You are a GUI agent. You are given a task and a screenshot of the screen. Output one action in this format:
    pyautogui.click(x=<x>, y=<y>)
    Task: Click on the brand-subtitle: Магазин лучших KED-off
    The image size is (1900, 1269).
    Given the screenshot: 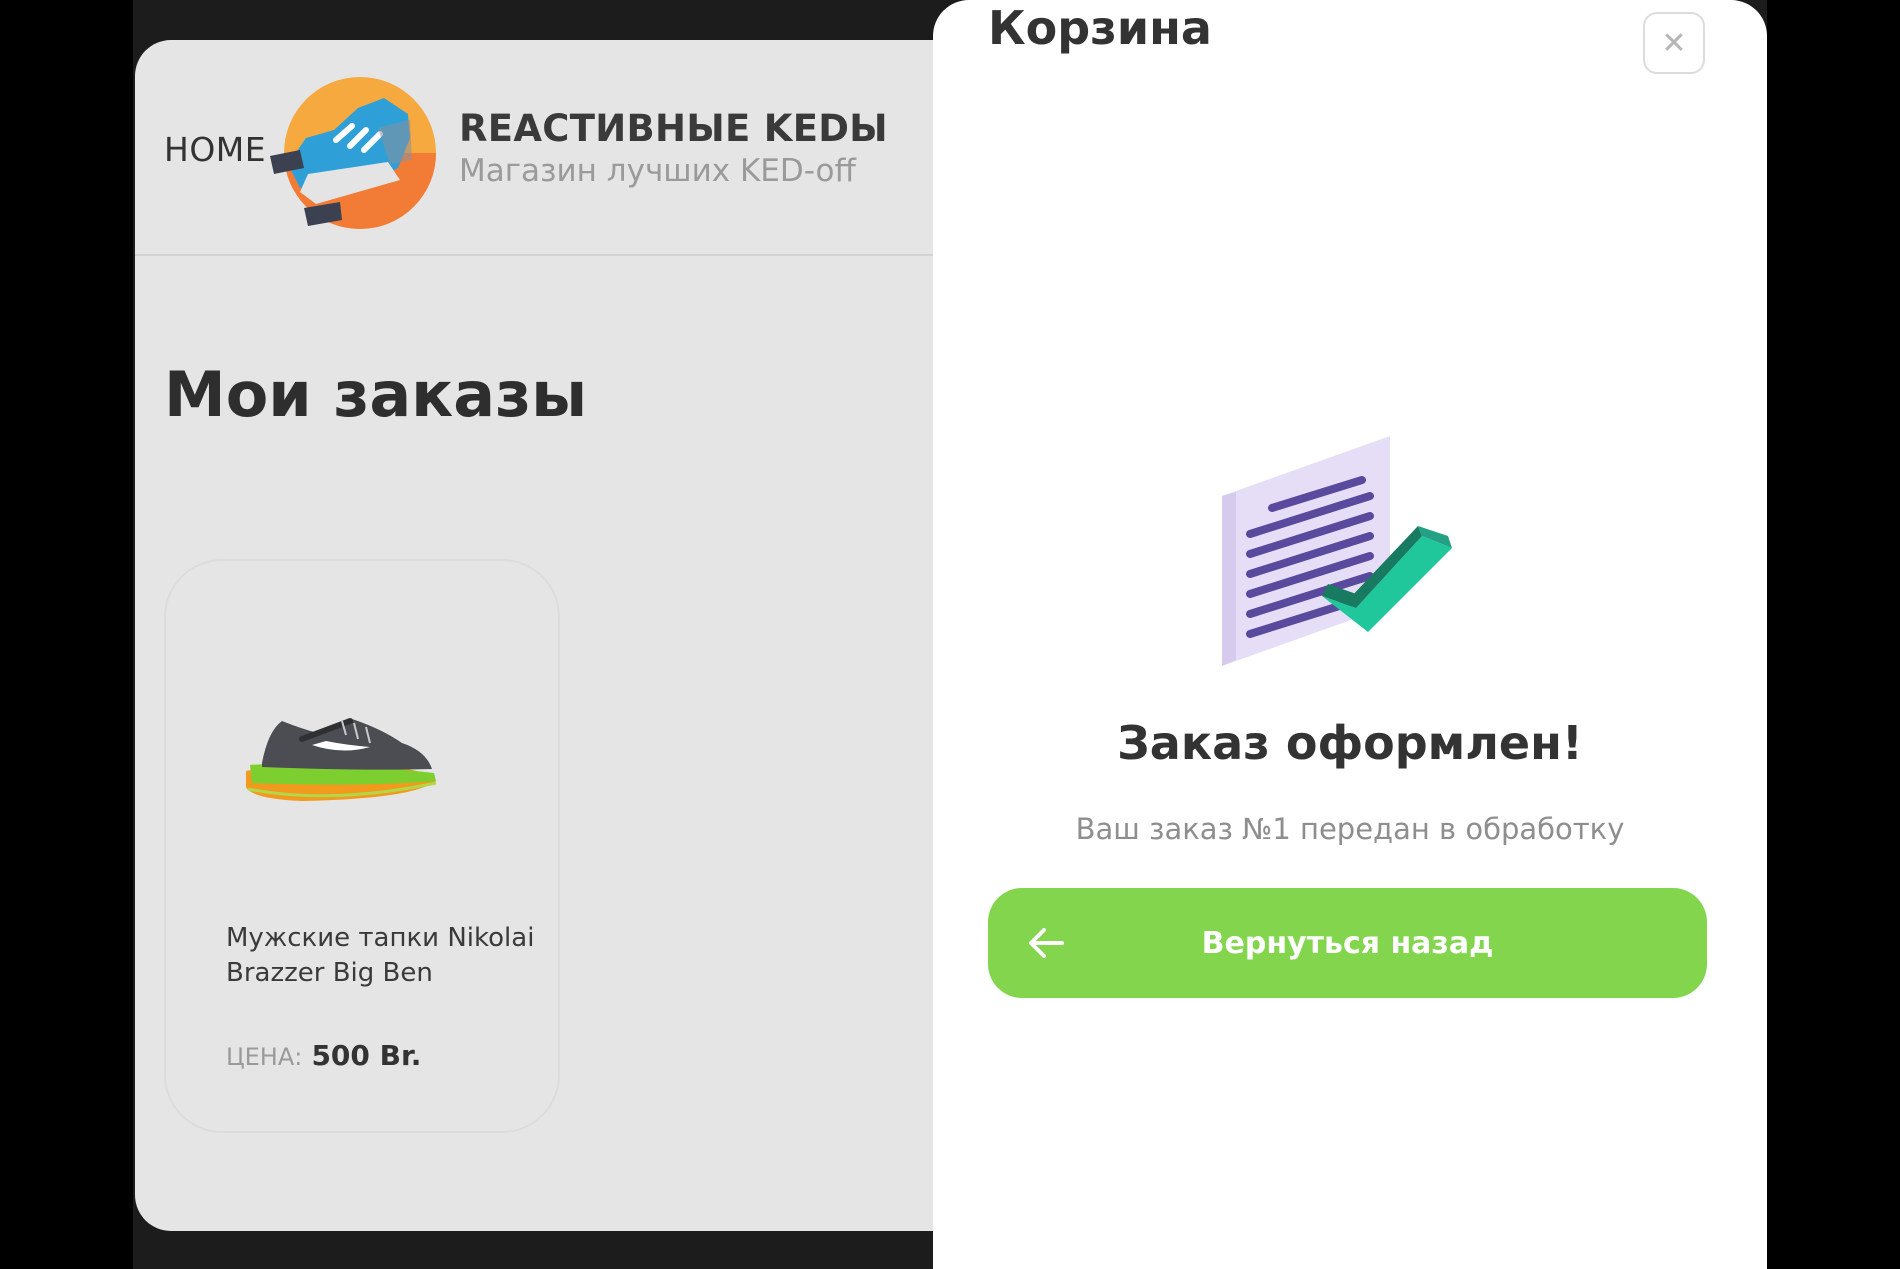 What is the action you would take?
    pyautogui.click(x=657, y=171)
    